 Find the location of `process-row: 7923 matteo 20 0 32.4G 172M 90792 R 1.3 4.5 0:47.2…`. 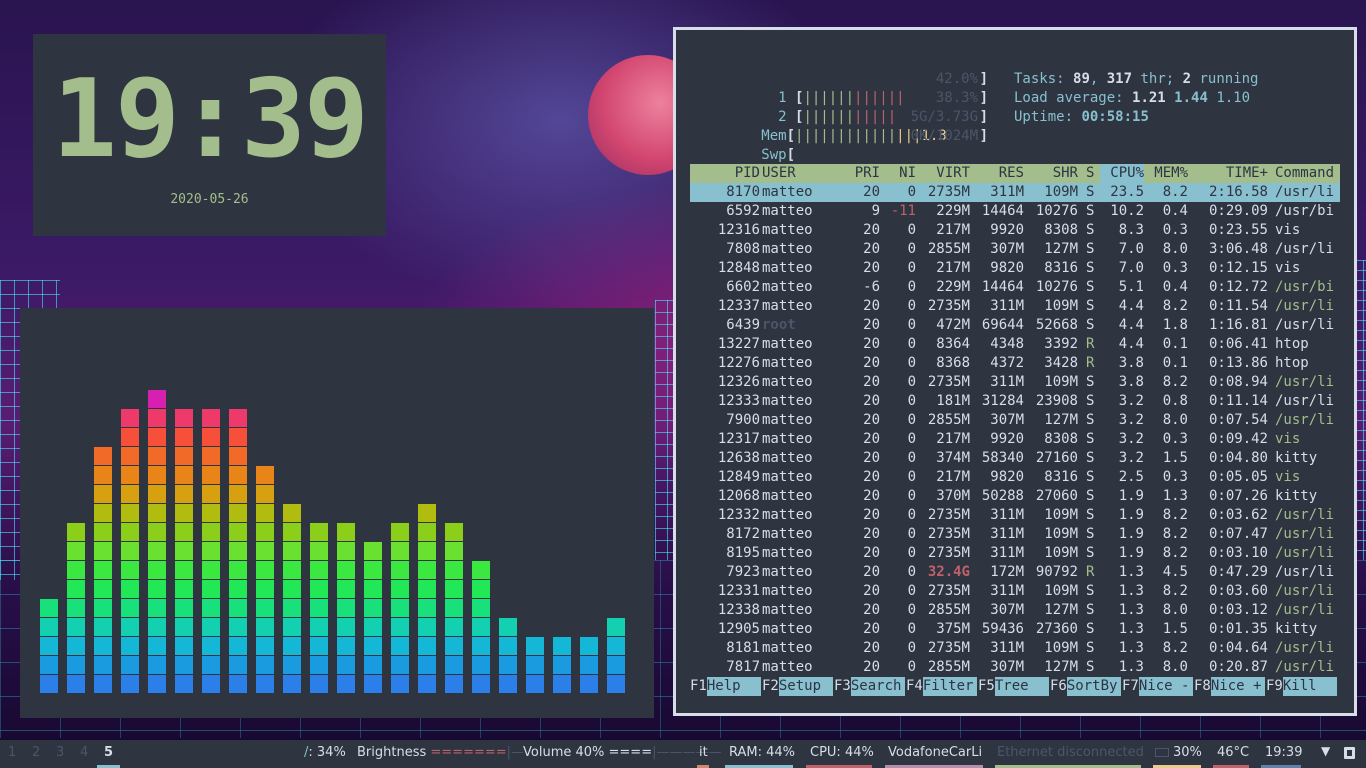

process-row: 7923 matteo 20 0 32.4G 172M 90792 R 1.3 4.5 0:47.2… is located at coordinates (1015, 572).